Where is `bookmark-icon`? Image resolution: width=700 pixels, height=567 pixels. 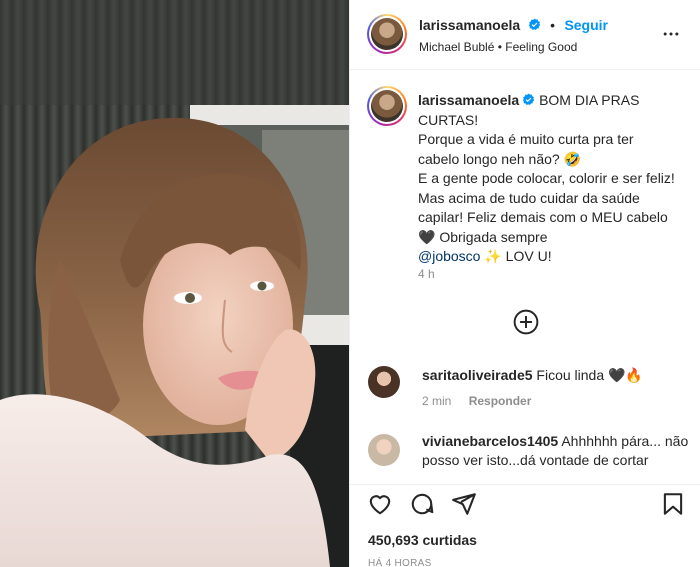
bookmark-icon is located at coordinates (673, 504).